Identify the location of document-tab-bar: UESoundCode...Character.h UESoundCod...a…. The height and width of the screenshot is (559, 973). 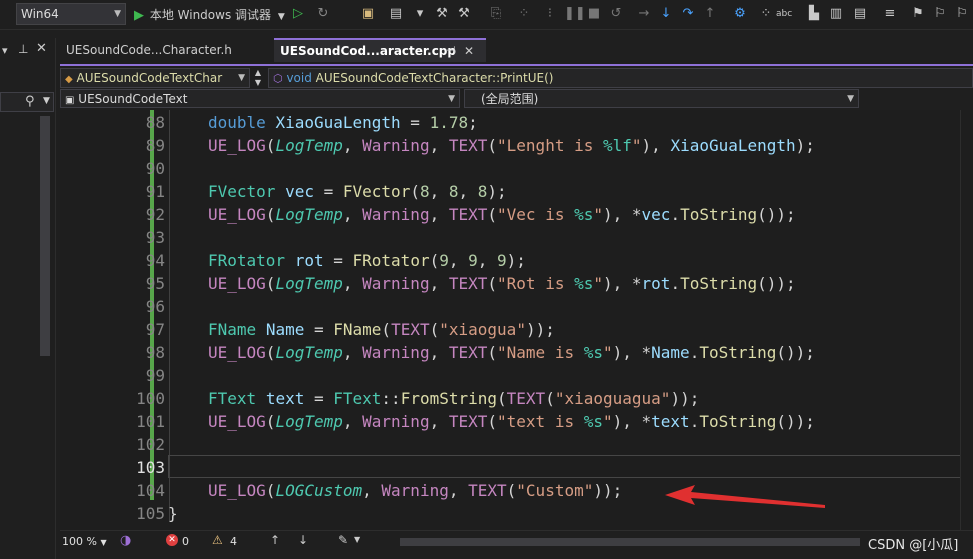
(516, 50).